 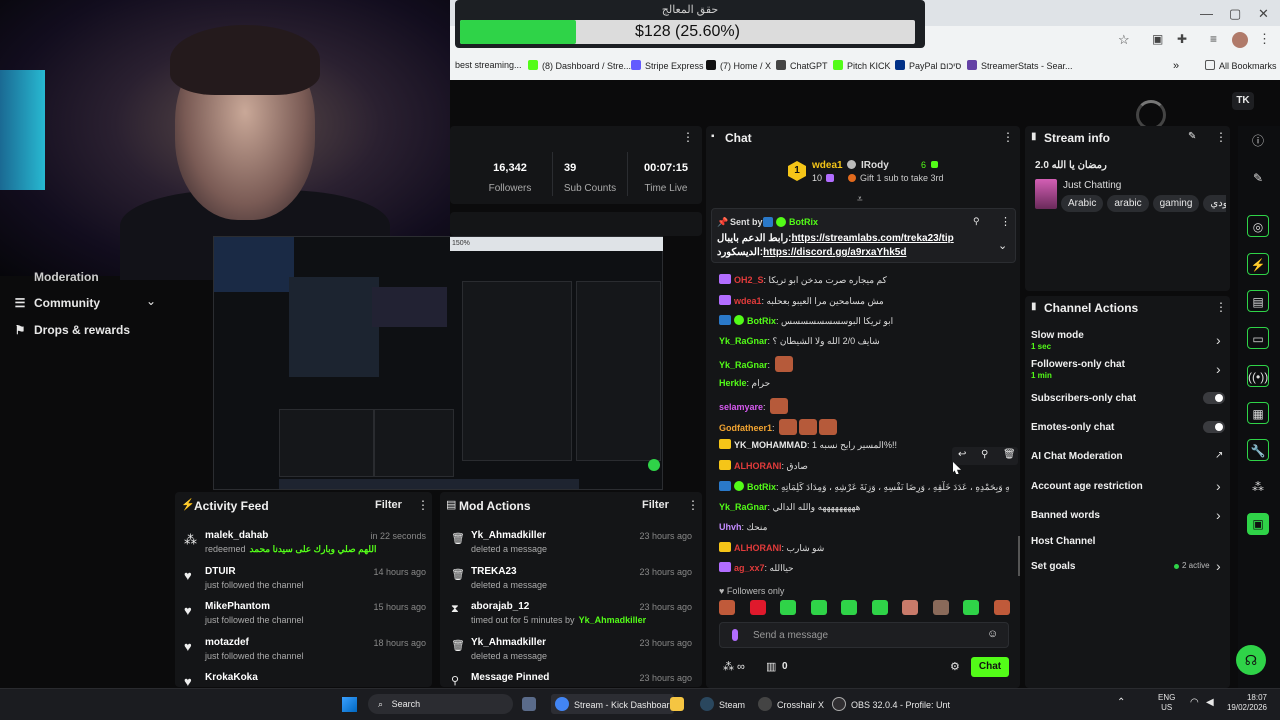 What do you see at coordinates (770, 445) in the screenshot?
I see `chat-username: YK_MOHAMMAD` at bounding box center [770, 445].